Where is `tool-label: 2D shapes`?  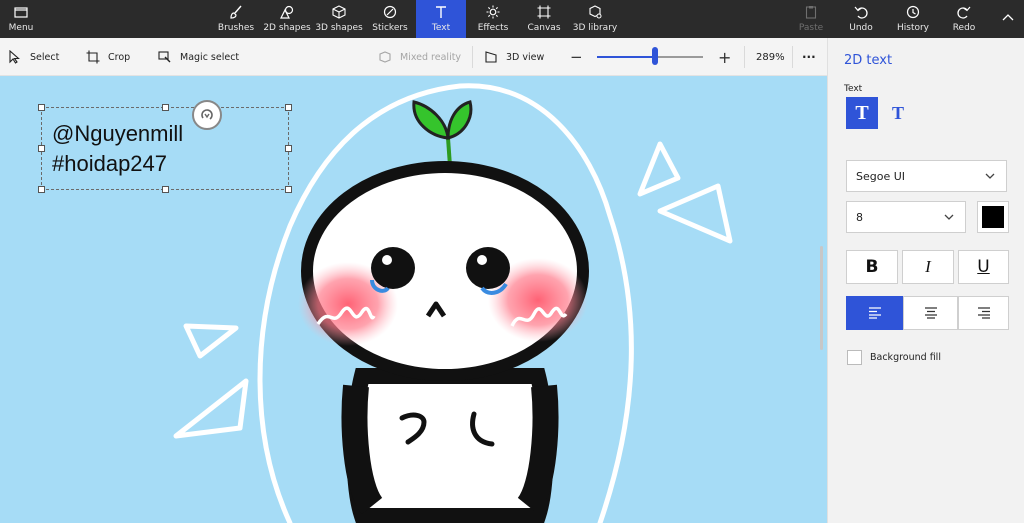
tool-label: 2D shapes is located at coordinates (287, 28).